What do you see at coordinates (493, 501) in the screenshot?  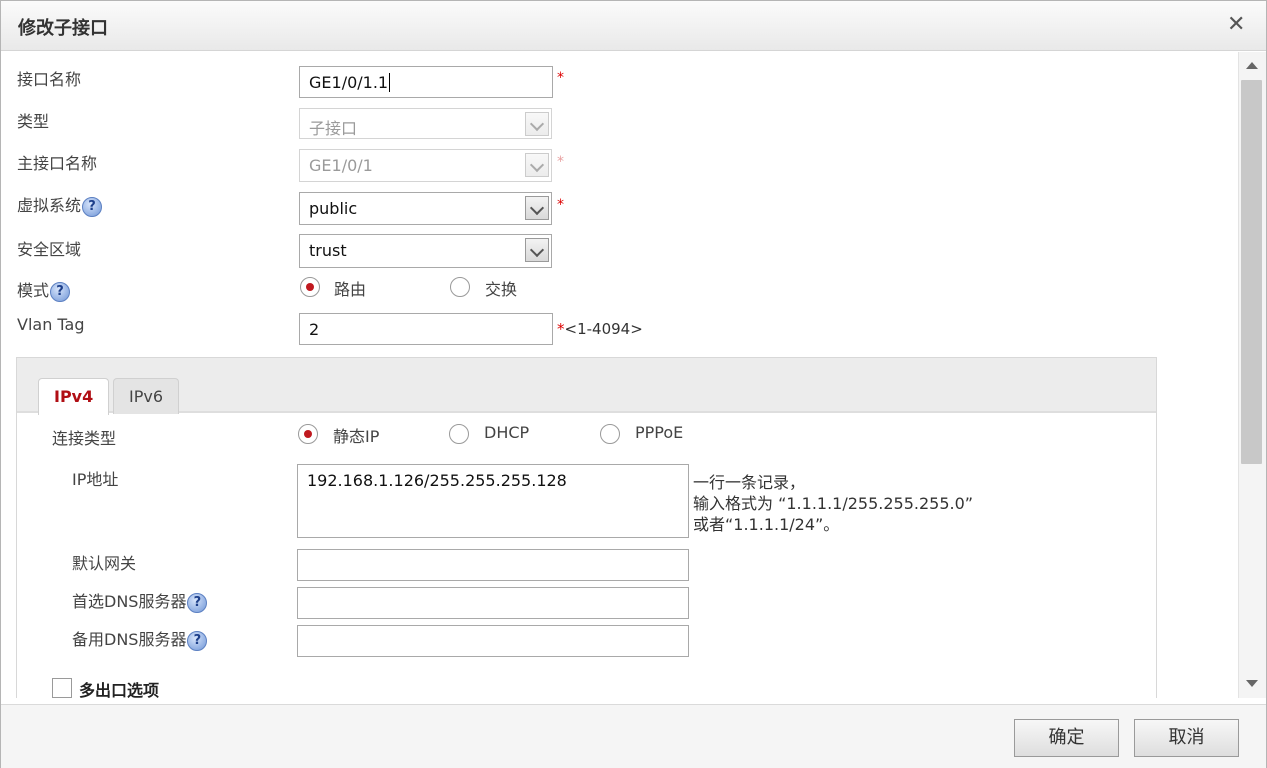 I see `ip-address-textarea: 192.168.1.126/255.255.255.128` at bounding box center [493, 501].